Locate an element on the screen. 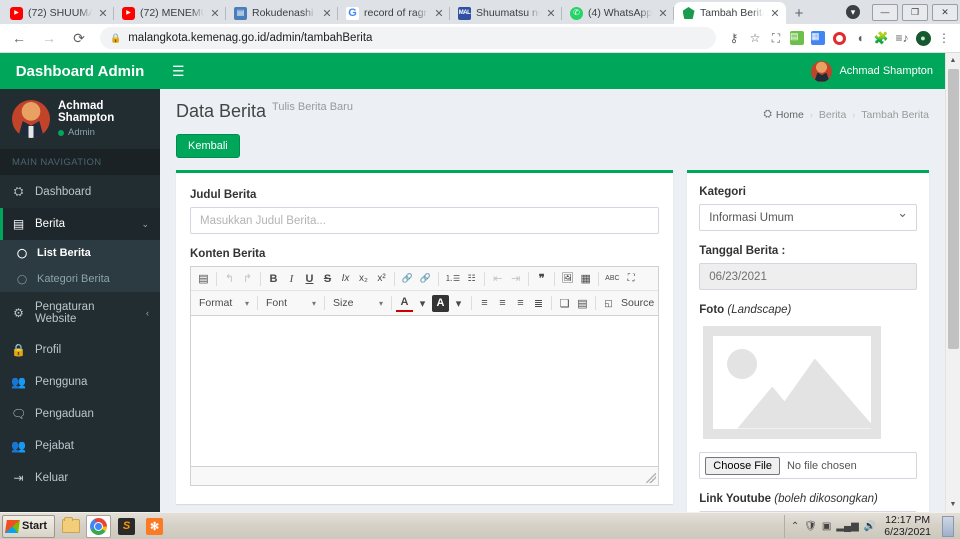 This screenshot has height=539, width=960. page-scrollbar: ▲ ▼ is located at coordinates (952, 282).